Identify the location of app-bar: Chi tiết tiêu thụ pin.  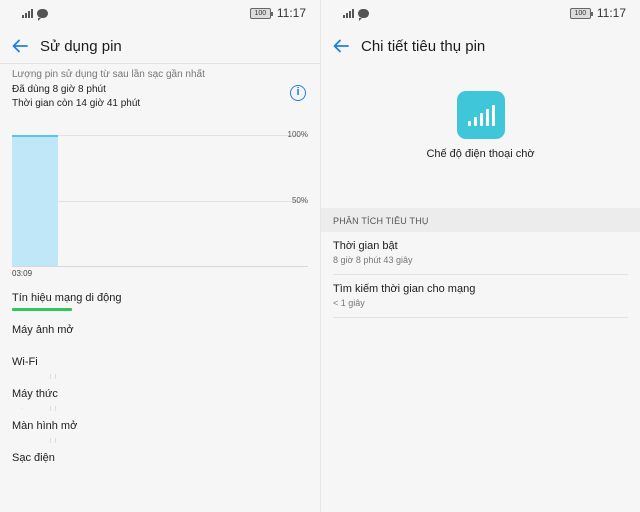
(480, 46).